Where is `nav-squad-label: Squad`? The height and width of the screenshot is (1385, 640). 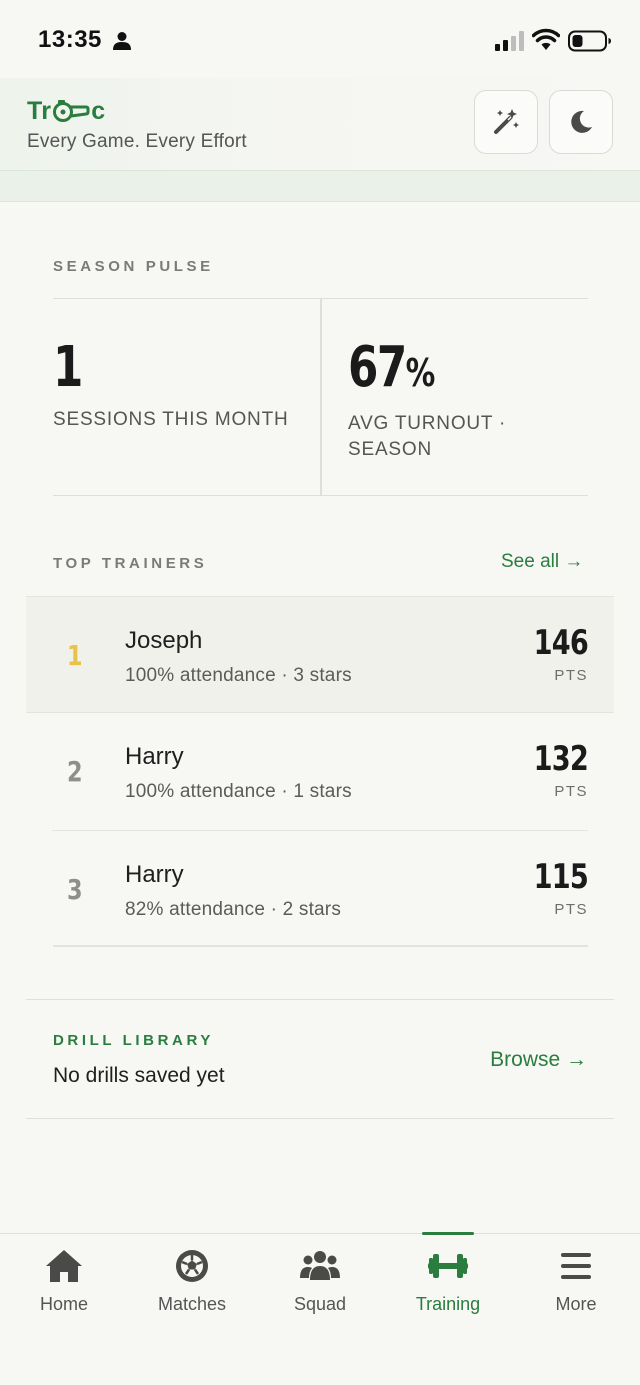 nav-squad-label: Squad is located at coordinates (320, 1304).